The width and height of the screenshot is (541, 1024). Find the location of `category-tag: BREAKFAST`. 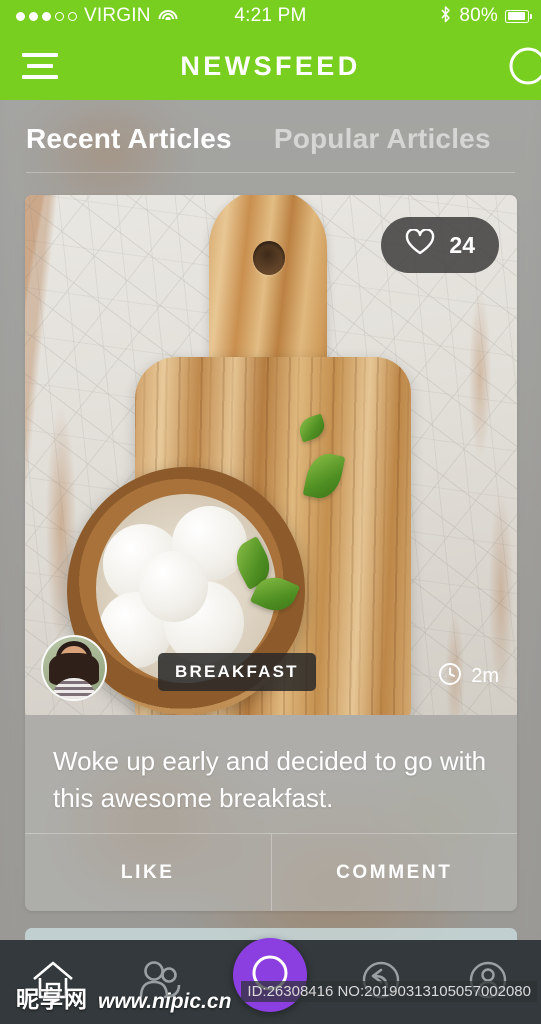

category-tag: BREAKFAST is located at coordinates (237, 672).